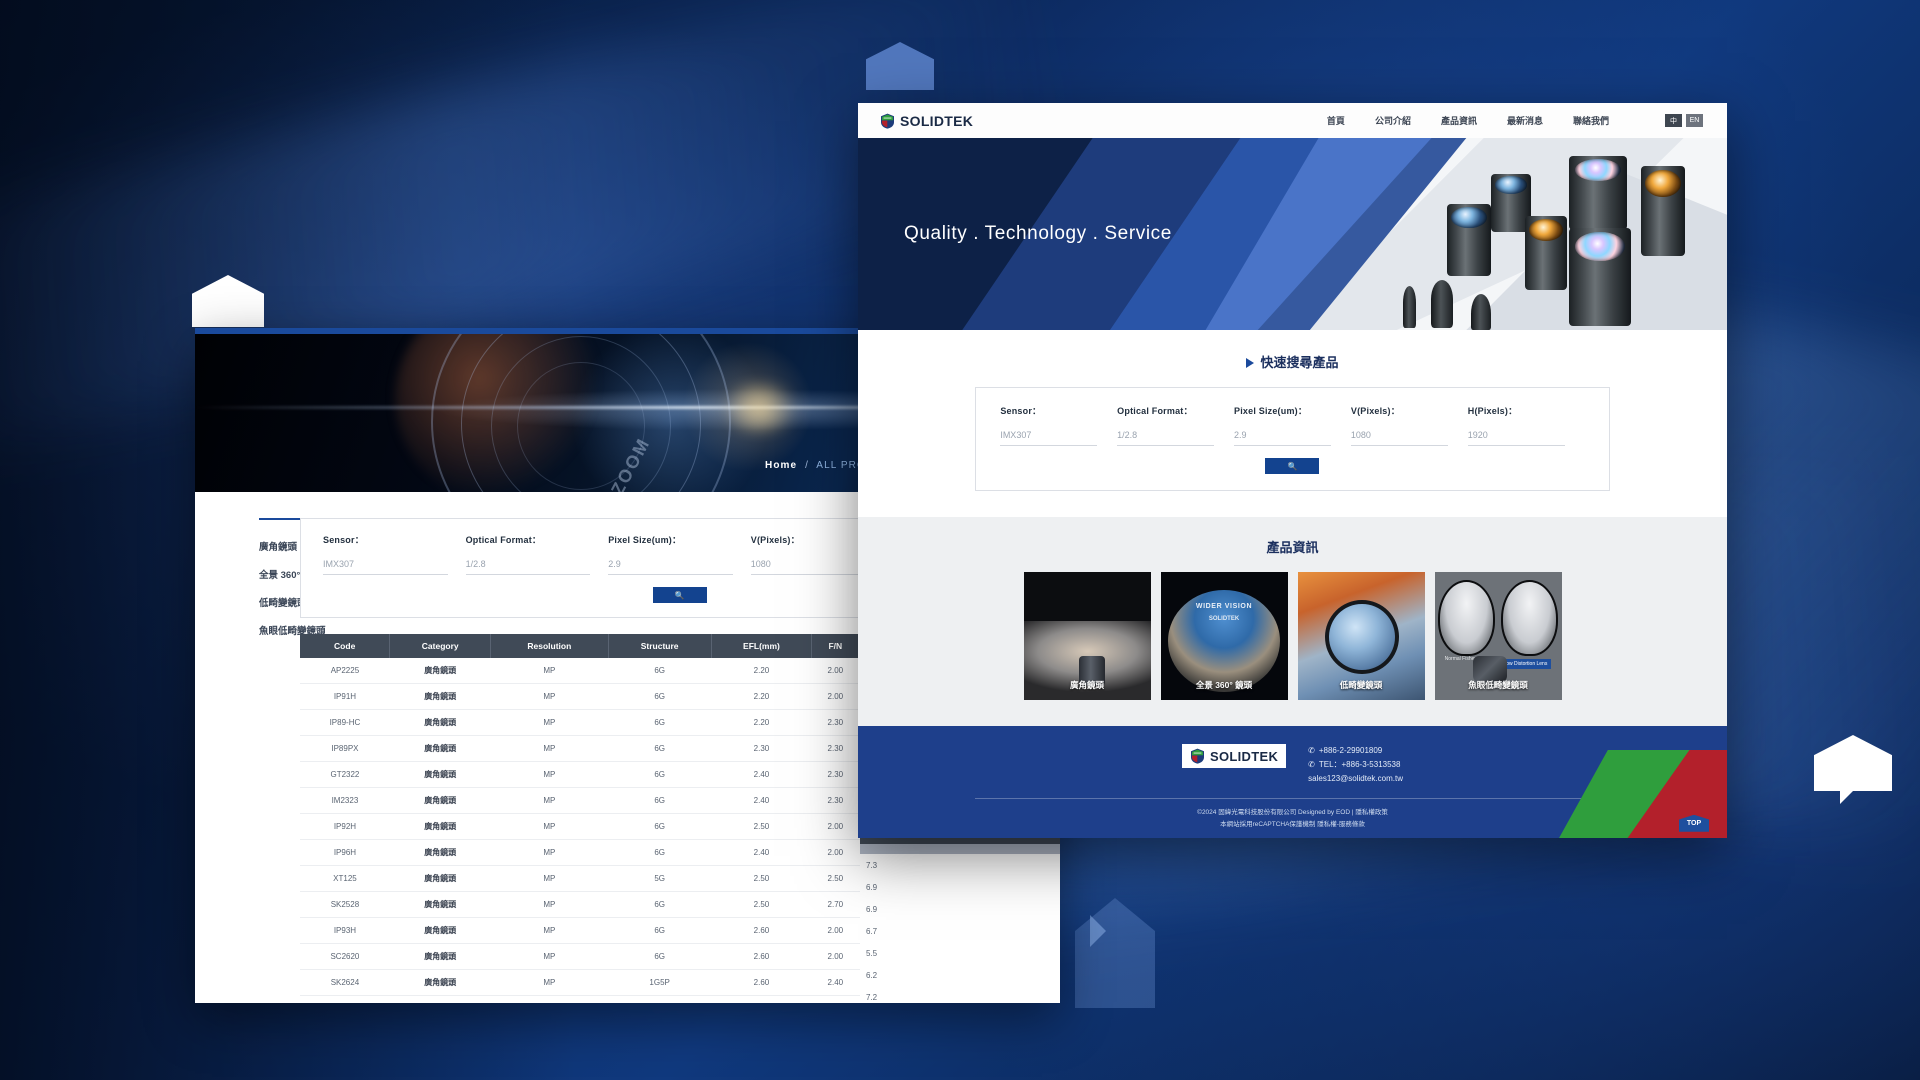  Describe the element at coordinates (1409, 425) in the screenshot. I see `search-field: V(Pixels)：` at that location.